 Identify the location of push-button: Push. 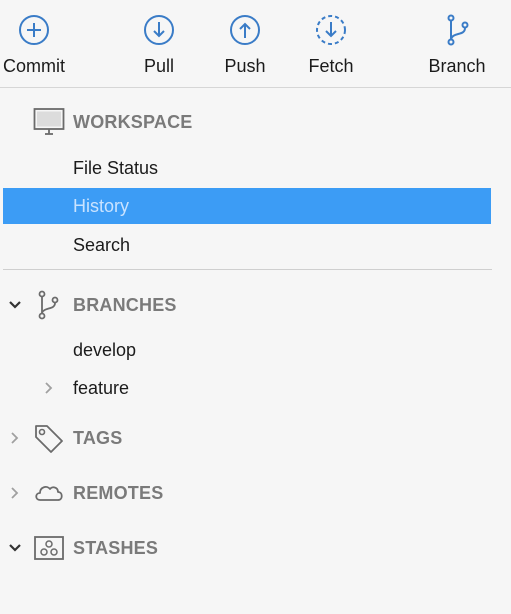
(245, 44).